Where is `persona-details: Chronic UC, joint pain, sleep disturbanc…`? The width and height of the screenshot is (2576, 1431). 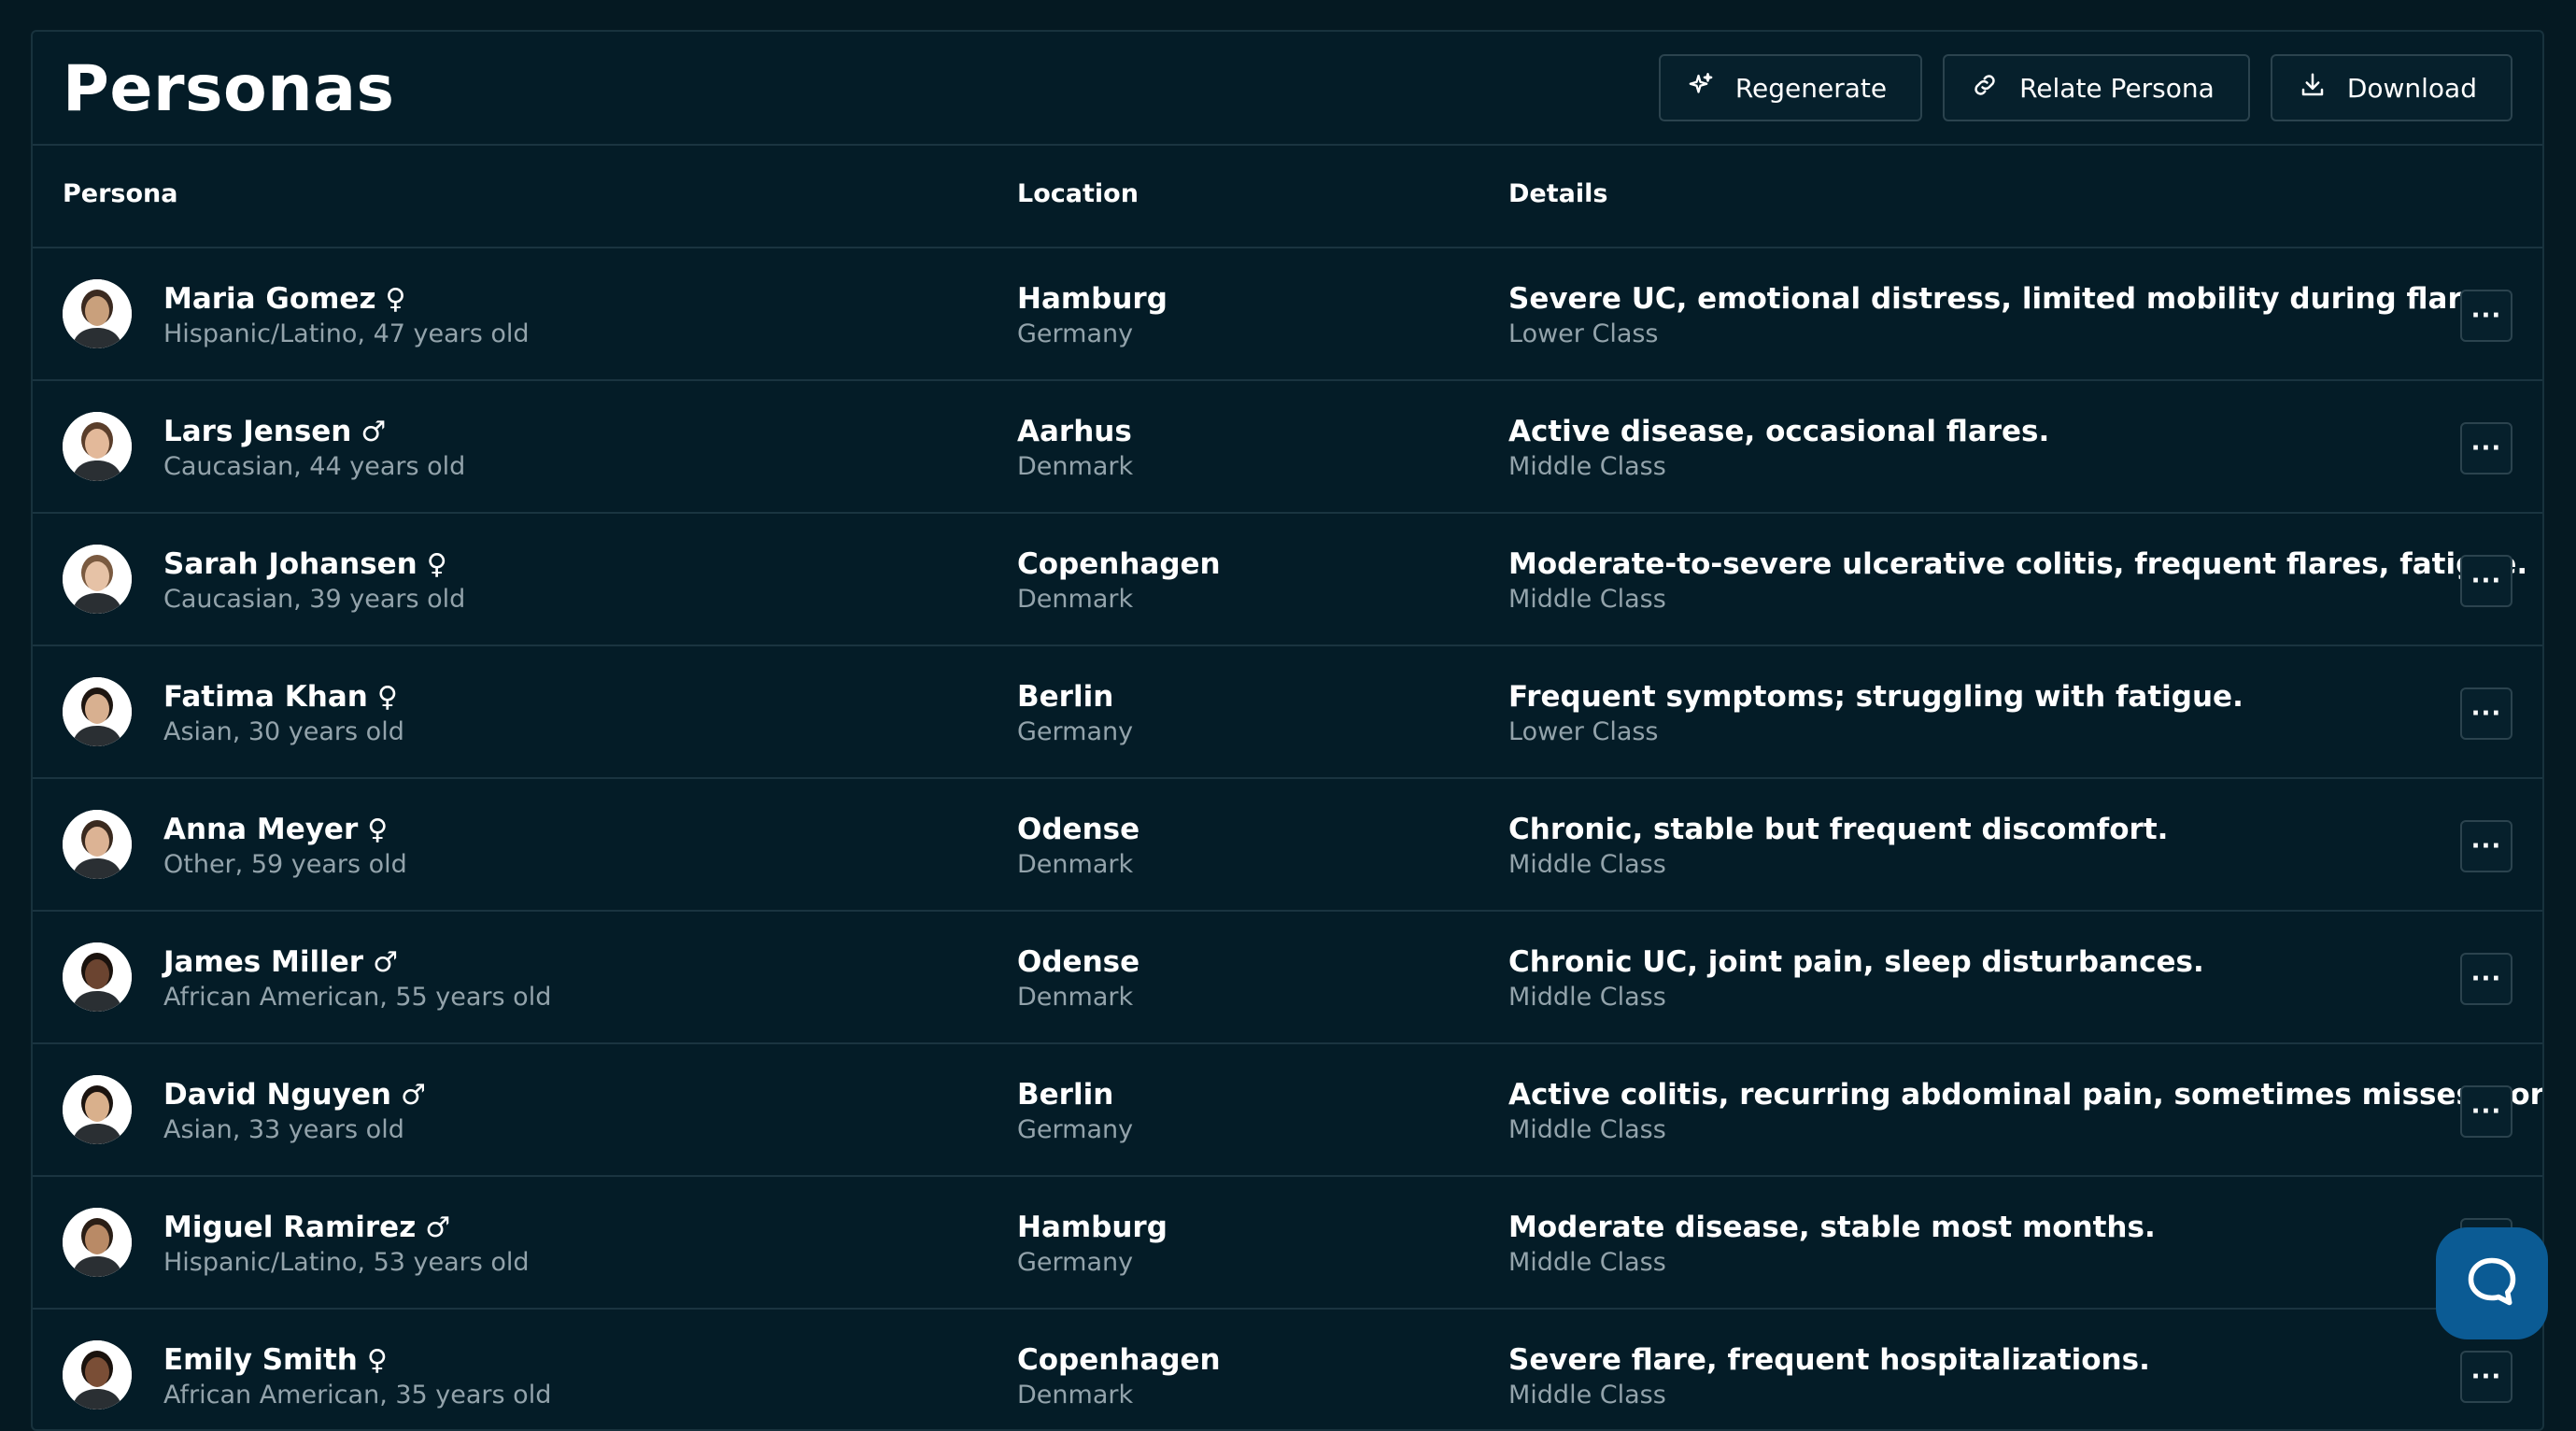 persona-details: Chronic UC, joint pain, sleep disturbanc… is located at coordinates (1856, 962).